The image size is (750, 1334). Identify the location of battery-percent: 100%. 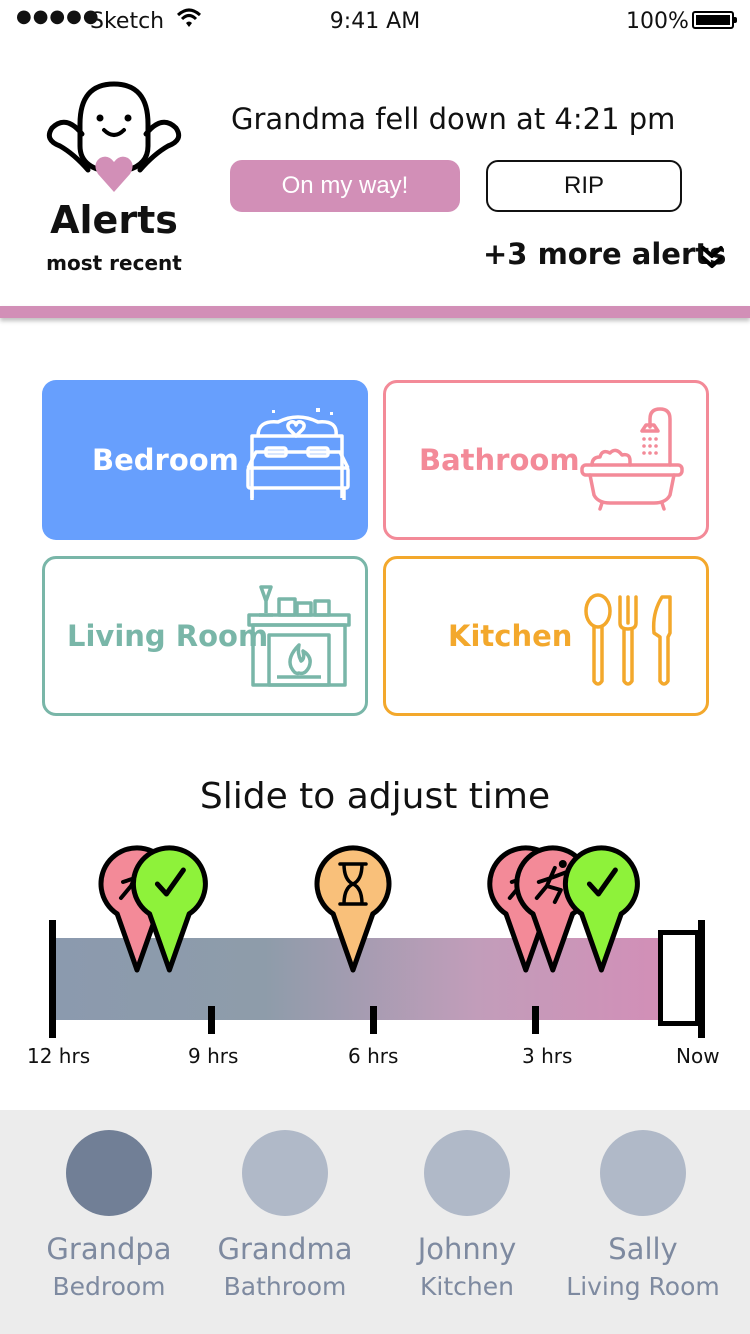
(657, 21).